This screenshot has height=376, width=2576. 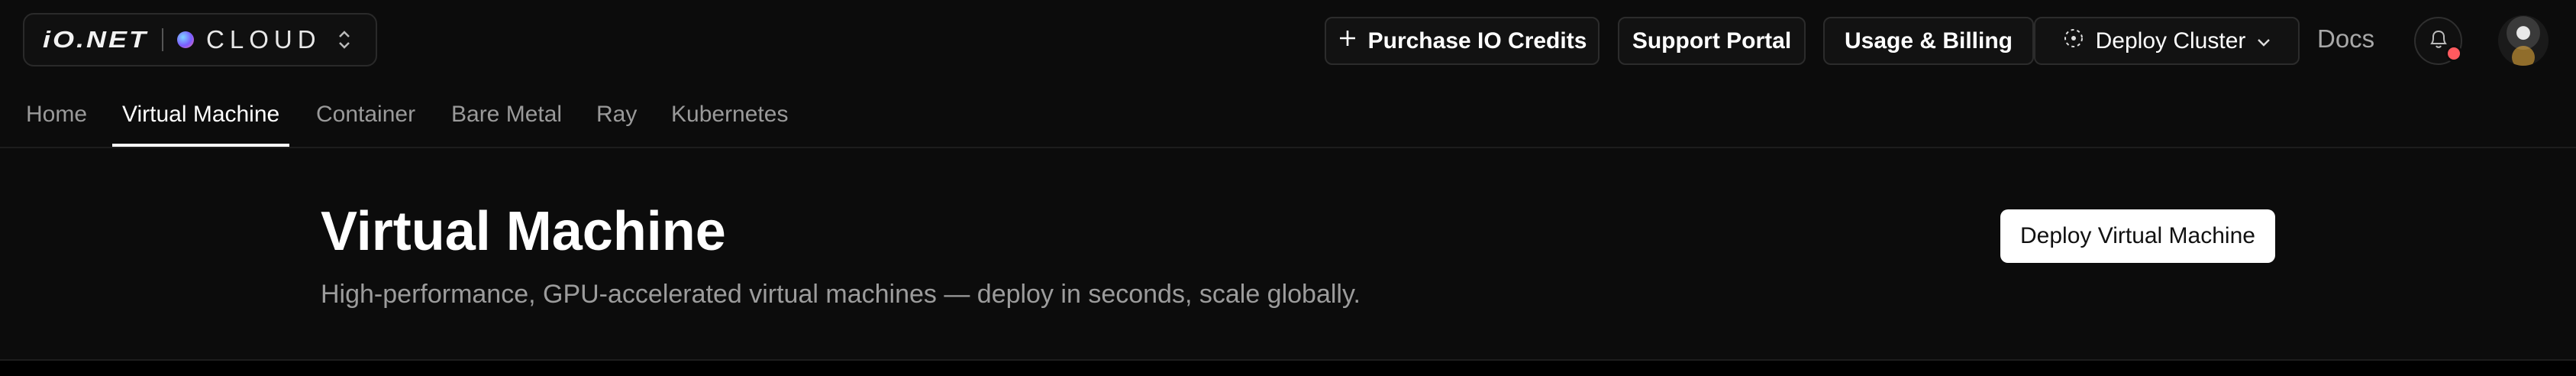 What do you see at coordinates (506, 115) in the screenshot?
I see `tab-bare-metal: Bare Metal` at bounding box center [506, 115].